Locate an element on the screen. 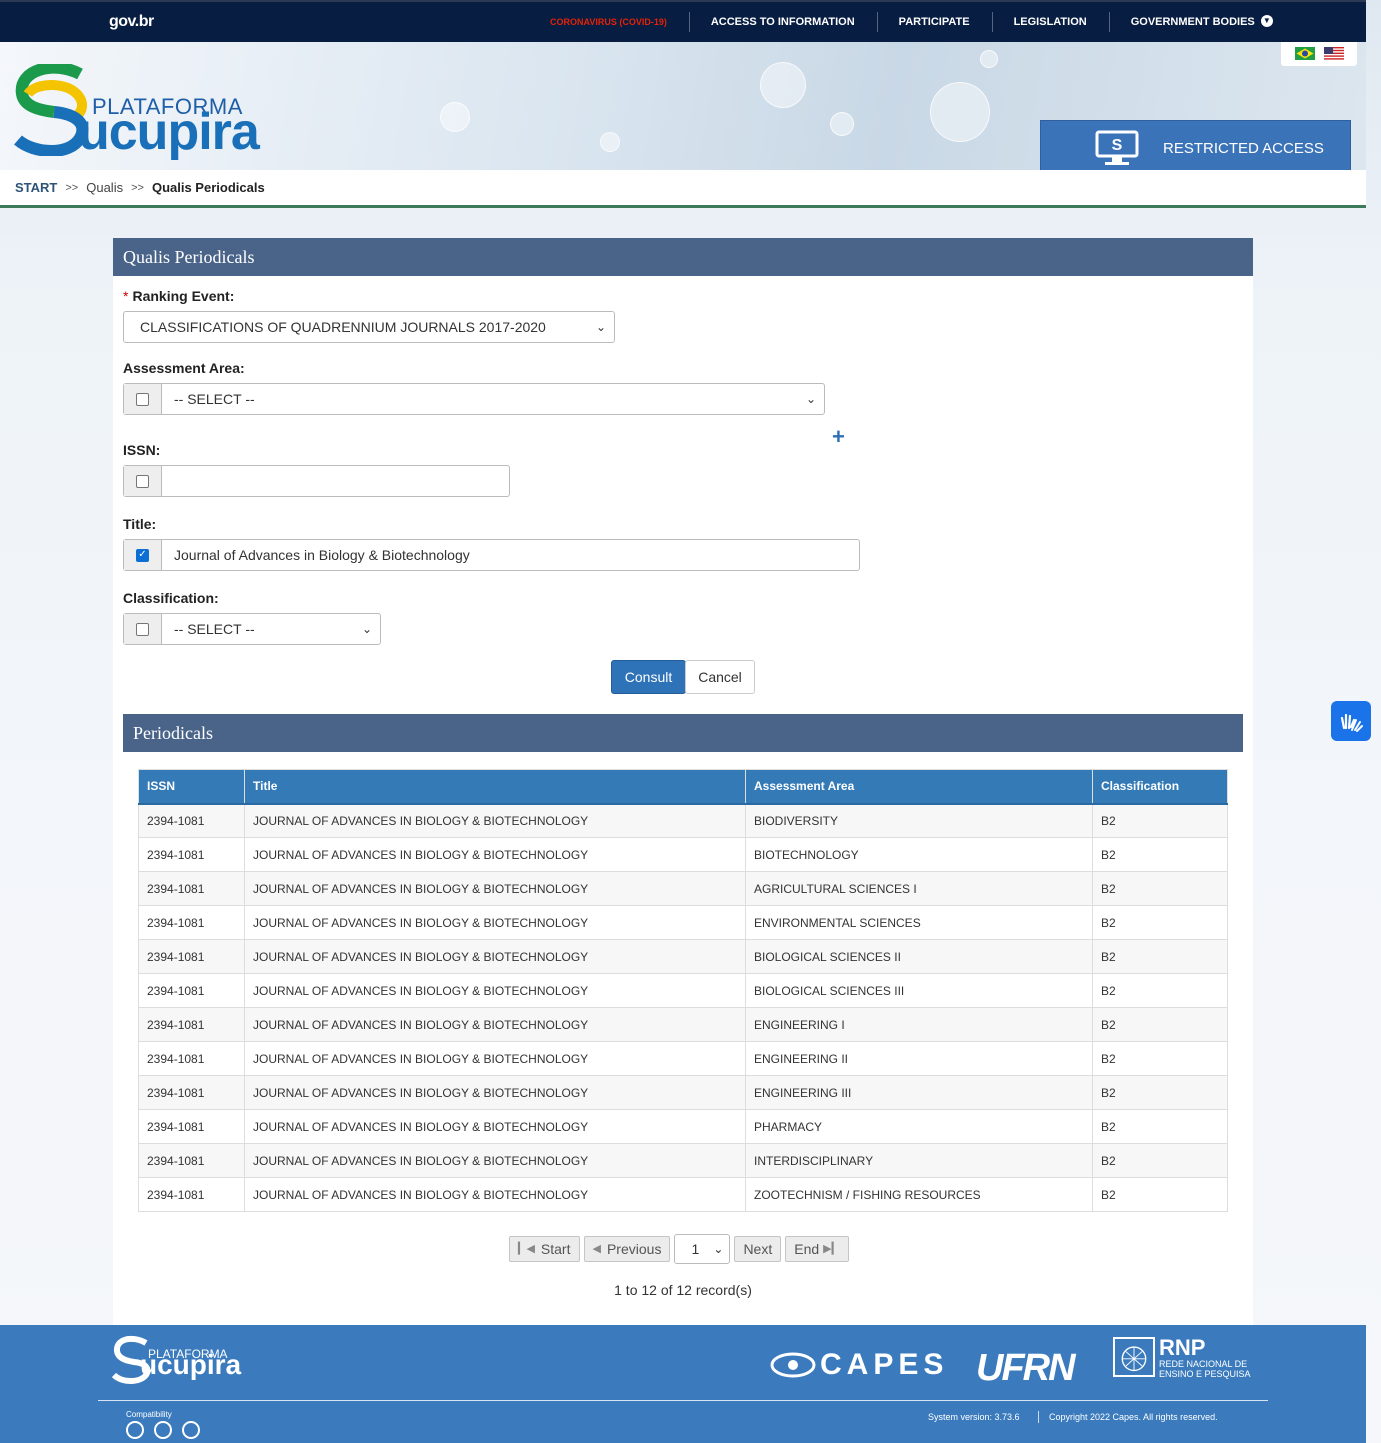 The height and width of the screenshot is (1443, 1381). cell-assessment-area: ENVIRONMENTAL SCIENCES is located at coordinates (919, 922).